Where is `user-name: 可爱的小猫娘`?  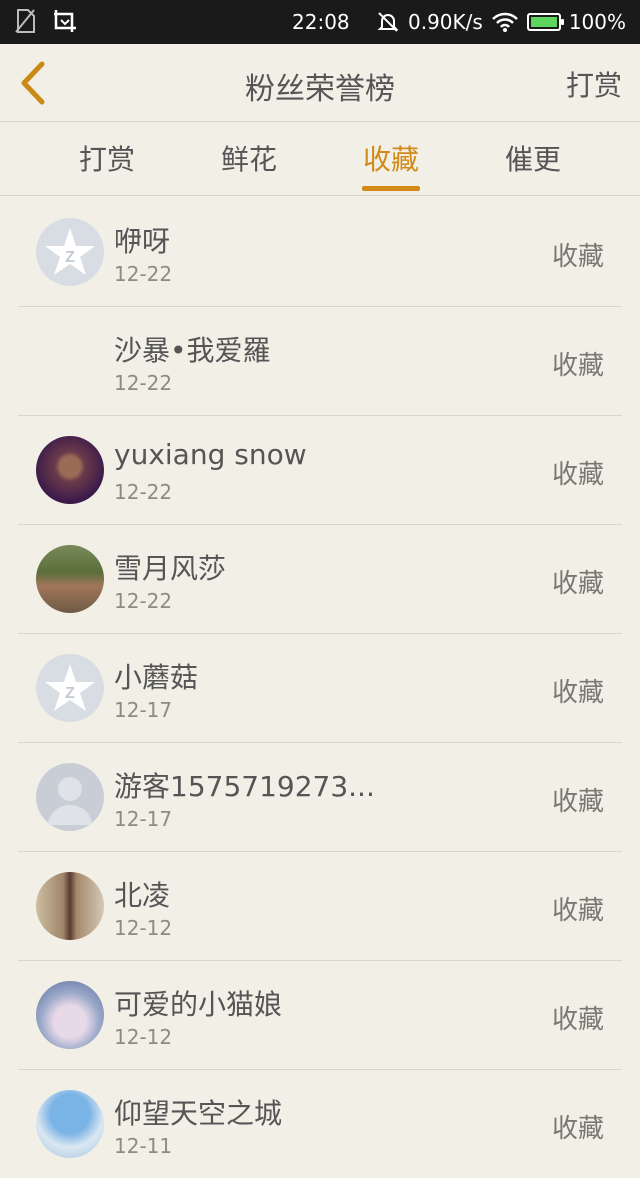
user-name: 可爱的小猫娘 is located at coordinates (198, 1004).